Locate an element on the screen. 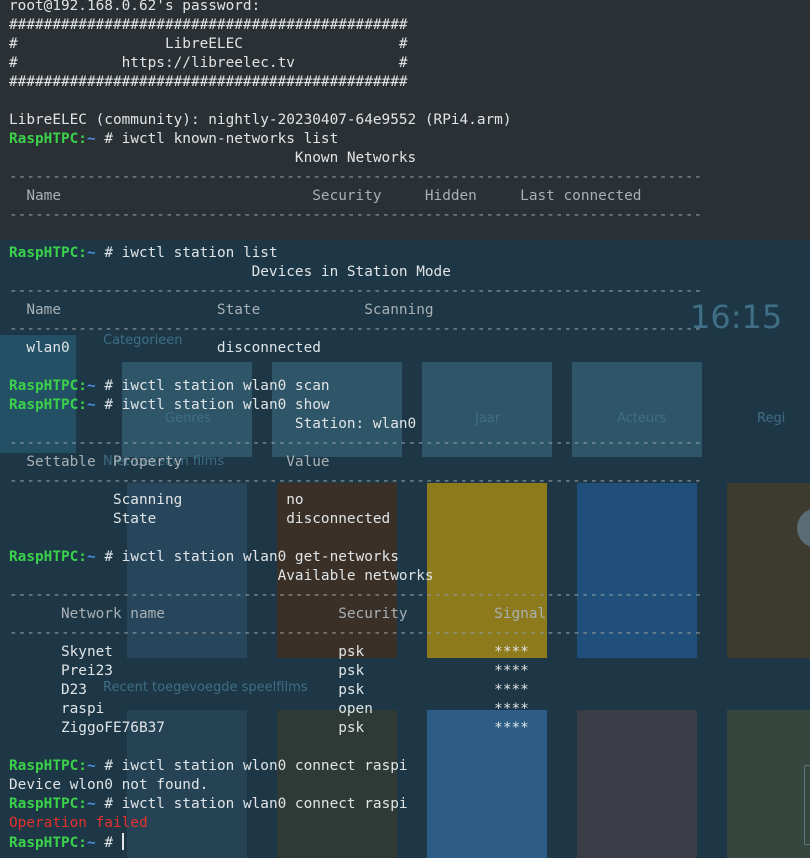  output-line: Prei23 psk **** is located at coordinates (269, 671).